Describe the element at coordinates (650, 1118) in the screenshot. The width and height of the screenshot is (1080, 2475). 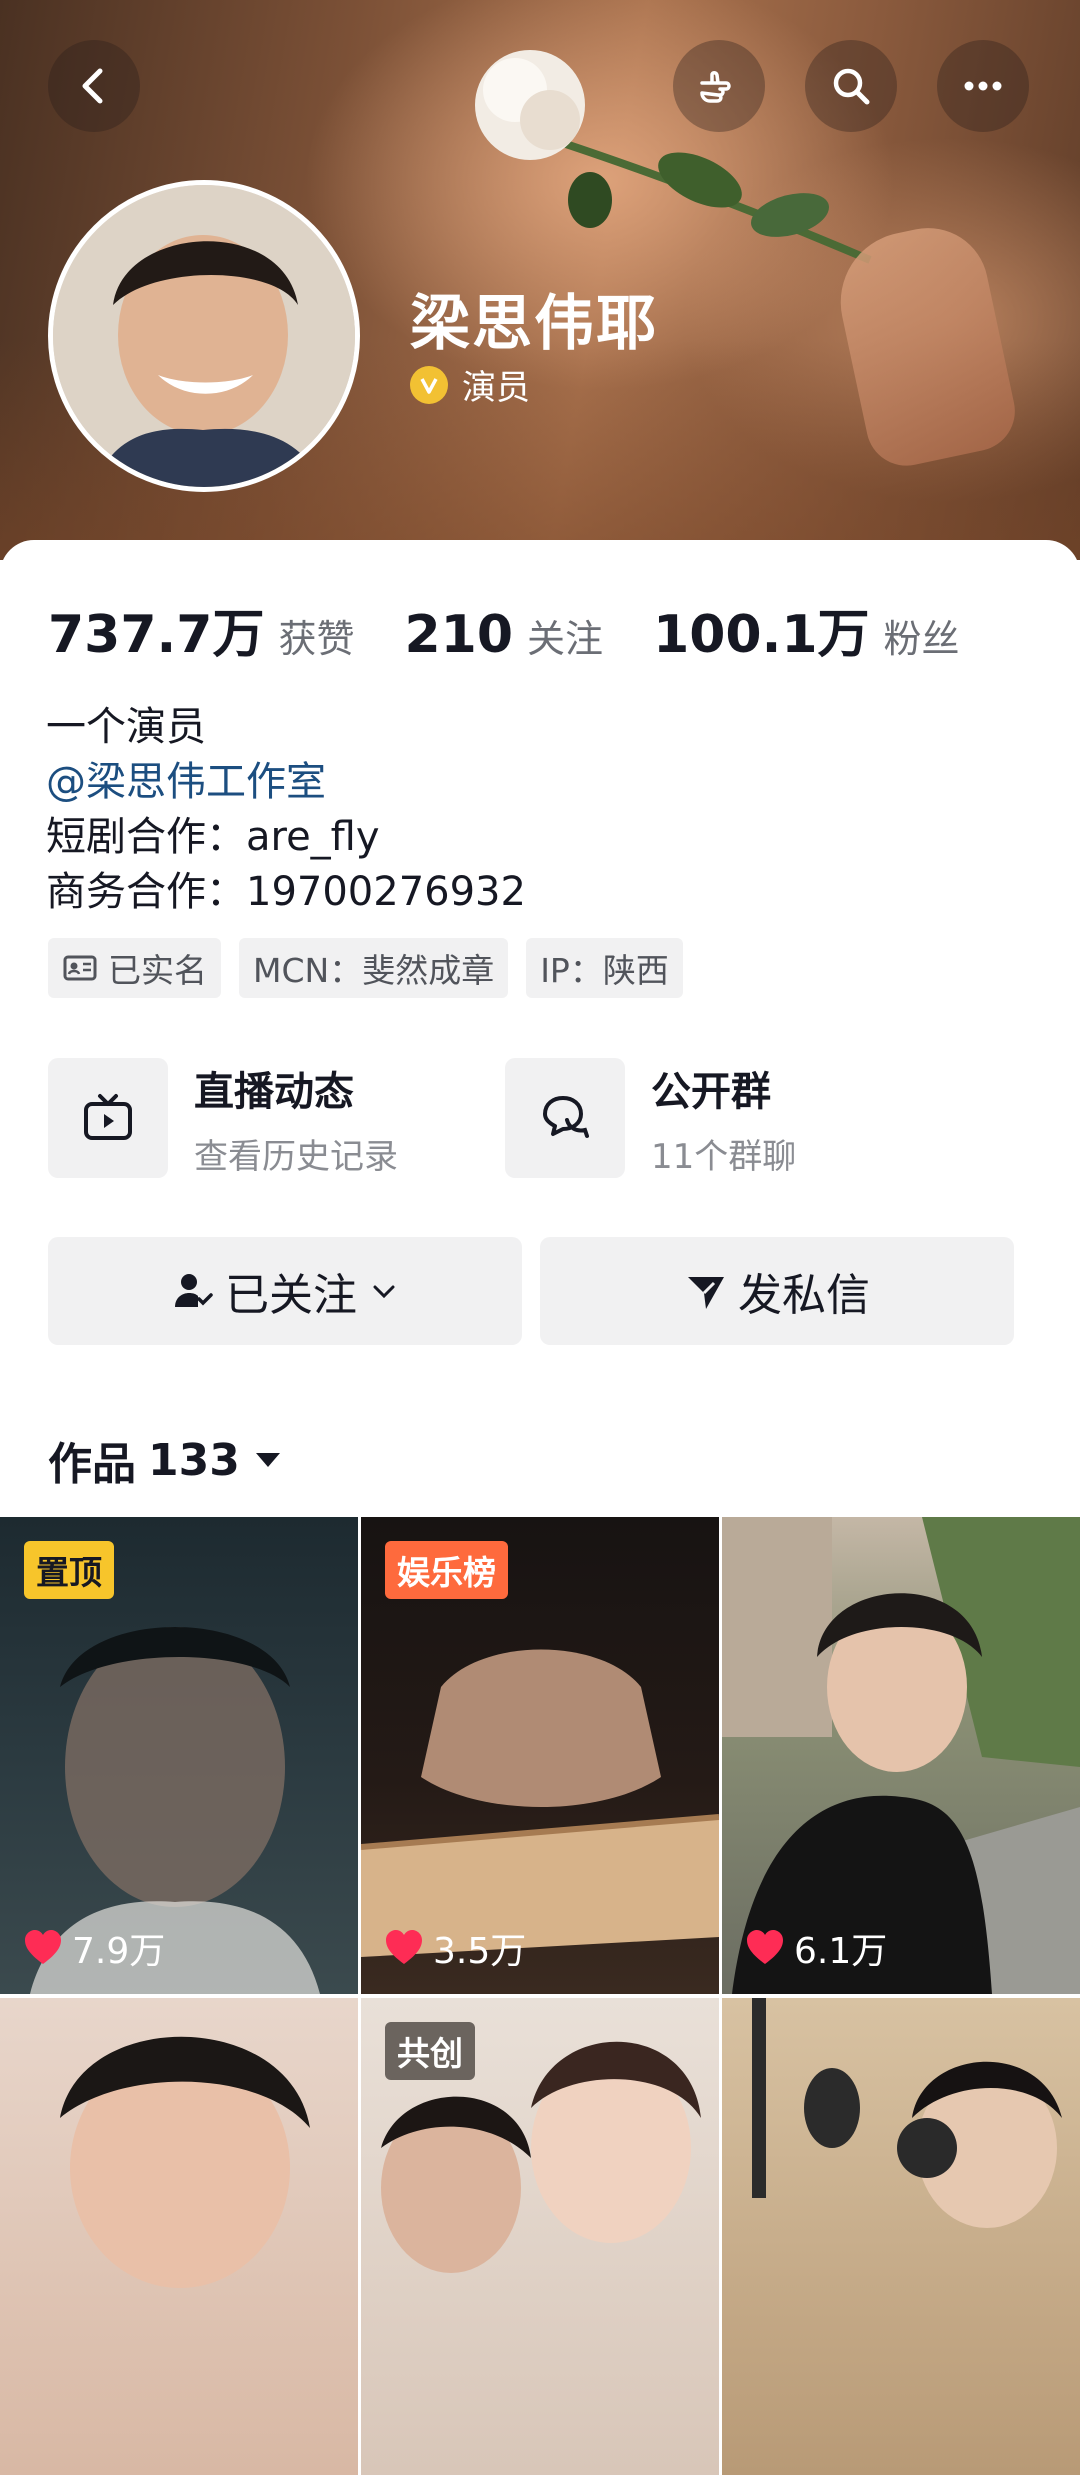
I see `public-group-entry: 公开群 11个群聊` at that location.